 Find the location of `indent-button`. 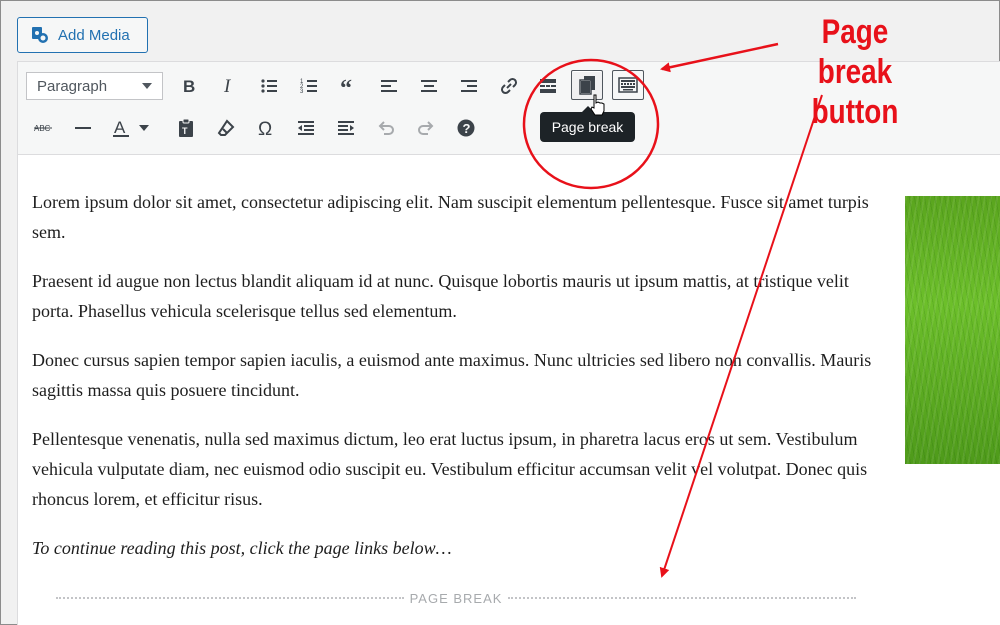

indent-button is located at coordinates (346, 128).